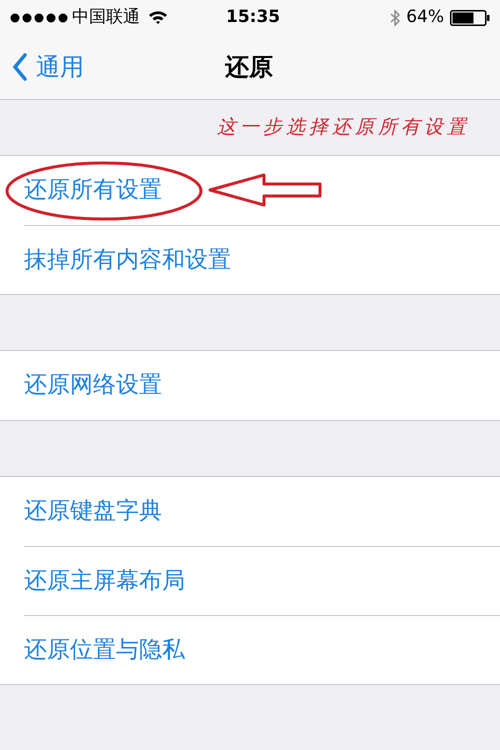 Image resolution: width=500 pixels, height=750 pixels. Describe the element at coordinates (39, 17) in the screenshot. I see `signal-icon` at that location.